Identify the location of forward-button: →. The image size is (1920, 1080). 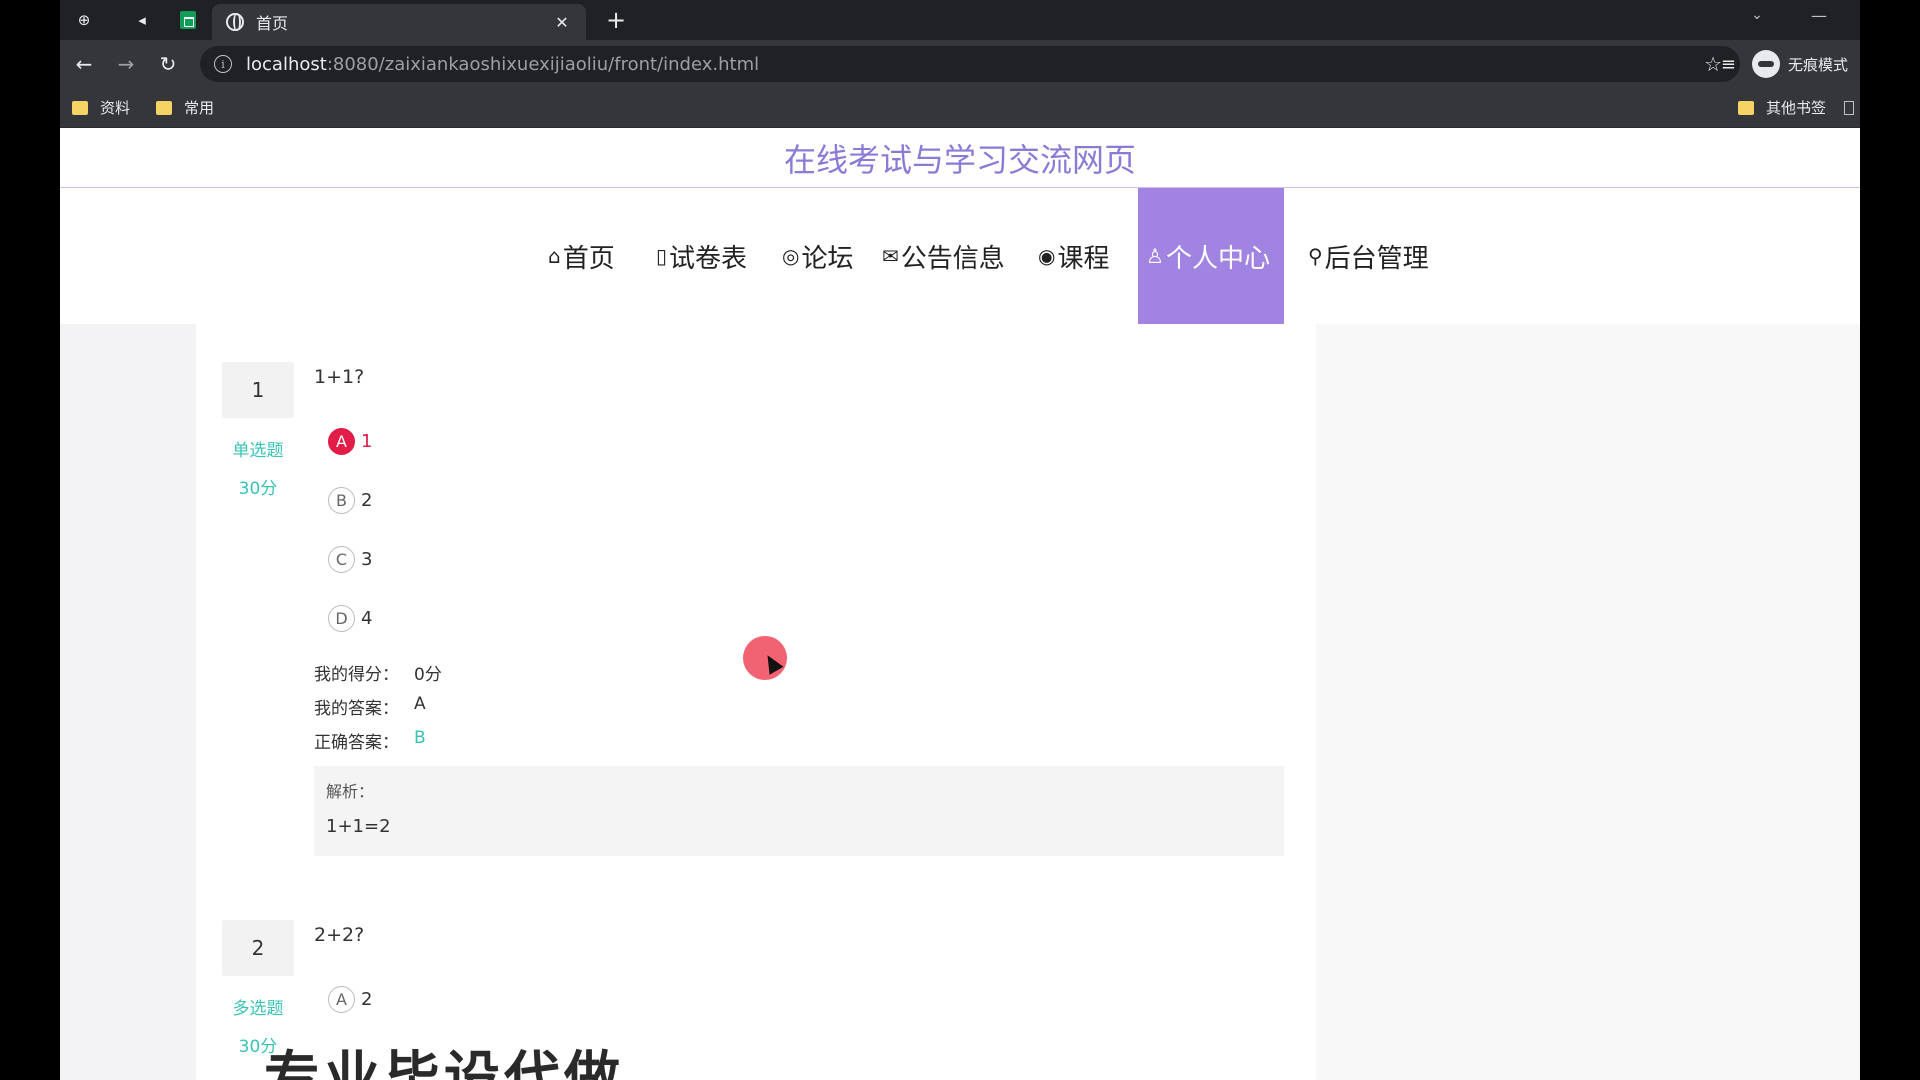
(126, 64).